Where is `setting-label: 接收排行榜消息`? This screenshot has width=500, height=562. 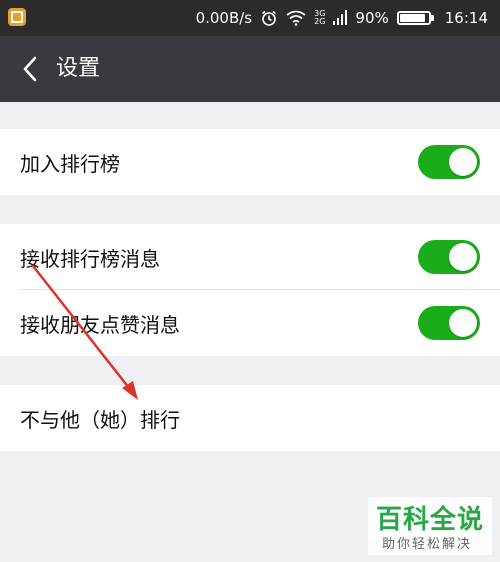 setting-label: 接收排行榜消息 is located at coordinates (90, 258).